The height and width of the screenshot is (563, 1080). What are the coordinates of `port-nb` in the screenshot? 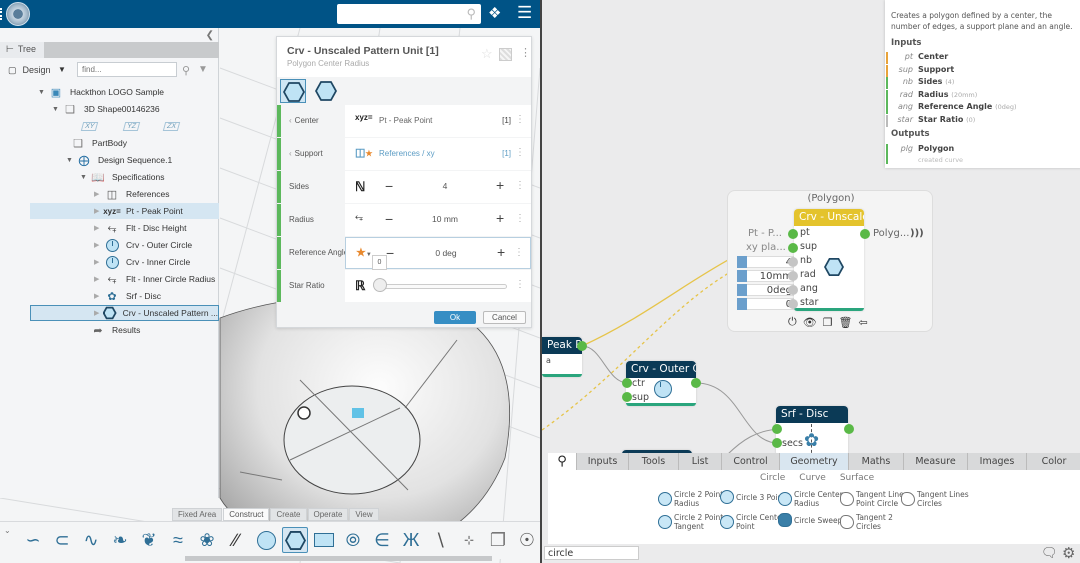 It's located at (793, 262).